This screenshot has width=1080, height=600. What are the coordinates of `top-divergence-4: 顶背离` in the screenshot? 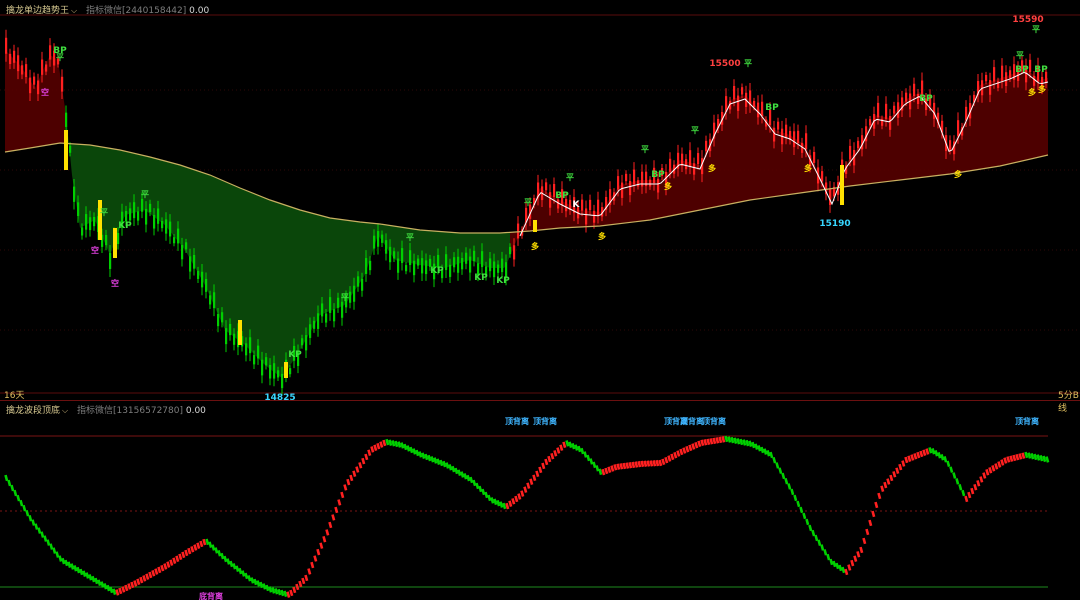 It's located at (714, 421).